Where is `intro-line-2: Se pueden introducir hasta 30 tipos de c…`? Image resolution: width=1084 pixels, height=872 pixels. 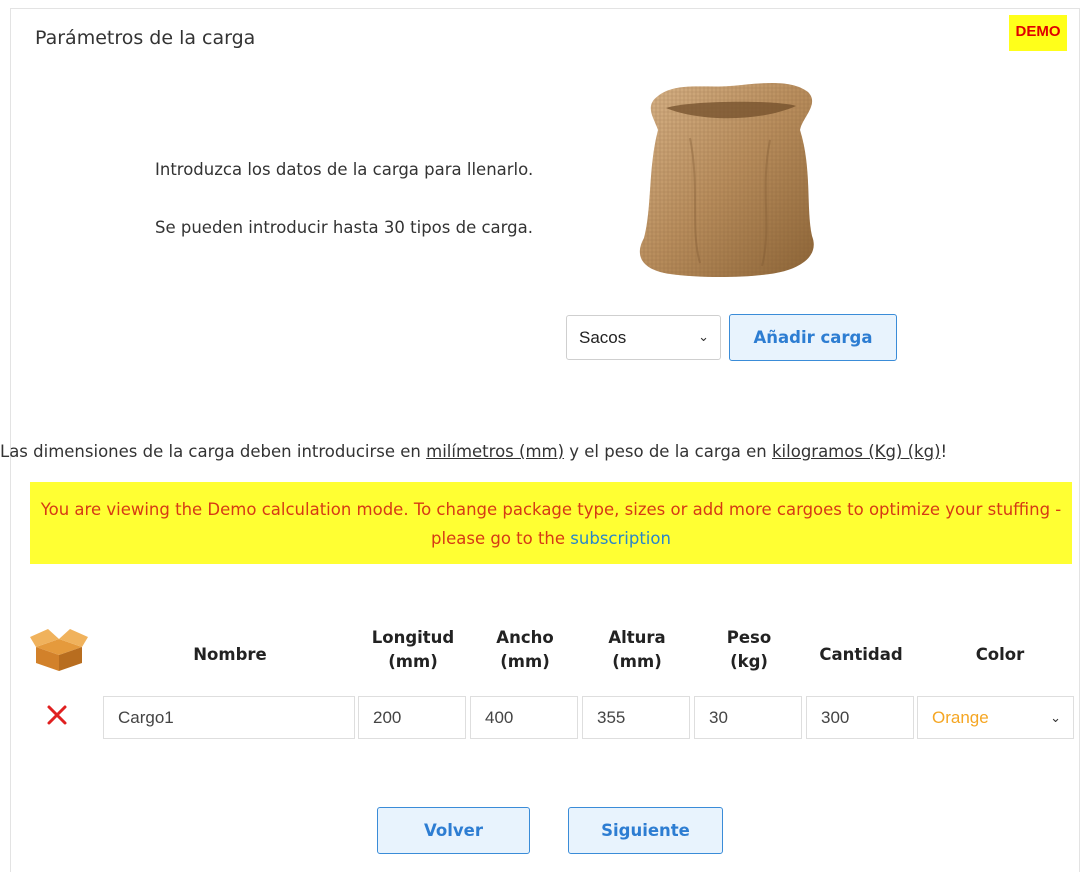
intro-line-2: Se pueden introducir hasta 30 tipos de c… is located at coordinates (344, 227).